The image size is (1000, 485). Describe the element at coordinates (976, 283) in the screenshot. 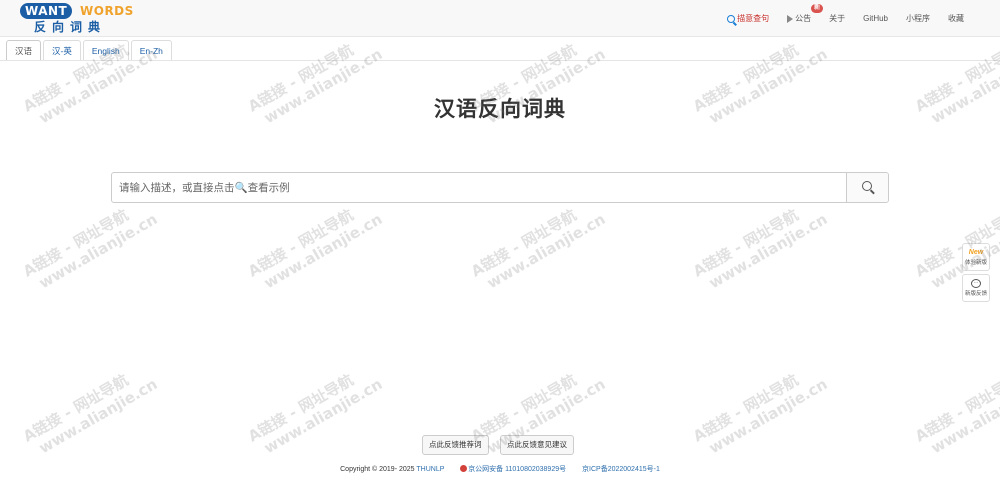

I see `chat-icon: ···` at that location.